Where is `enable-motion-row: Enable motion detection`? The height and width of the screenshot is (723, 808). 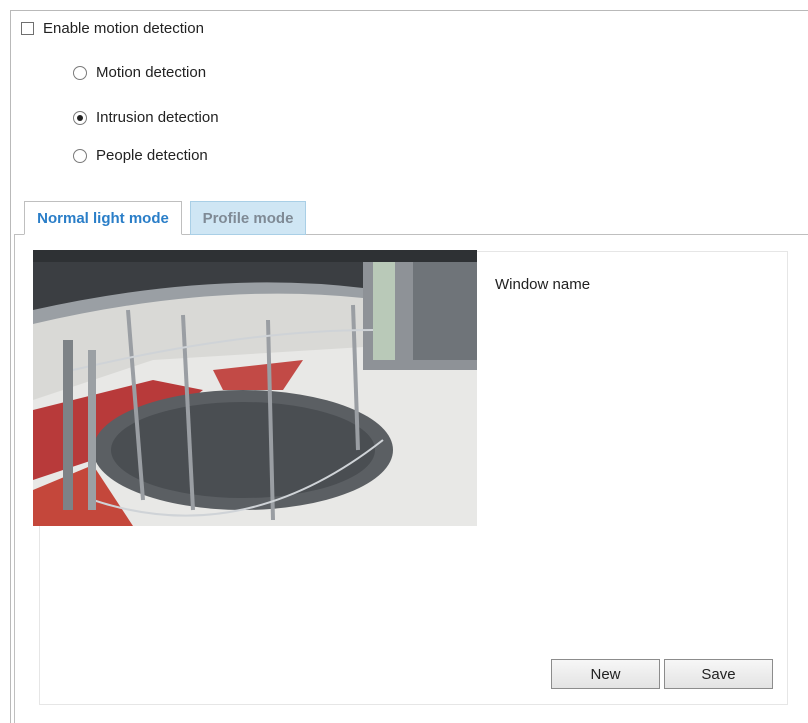 enable-motion-row: Enable motion detection is located at coordinates (112, 28).